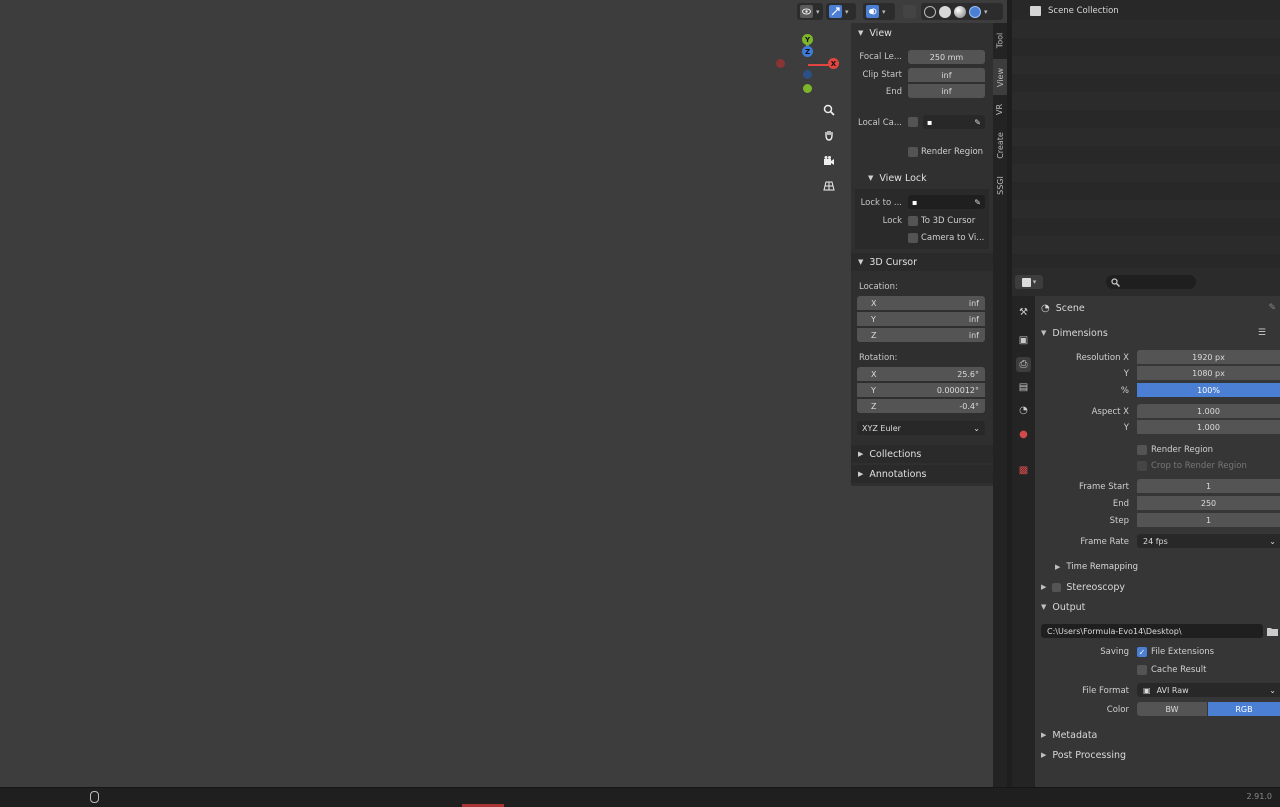 The height and width of the screenshot is (807, 1280). I want to click on output-title: Output, so click(1069, 607).